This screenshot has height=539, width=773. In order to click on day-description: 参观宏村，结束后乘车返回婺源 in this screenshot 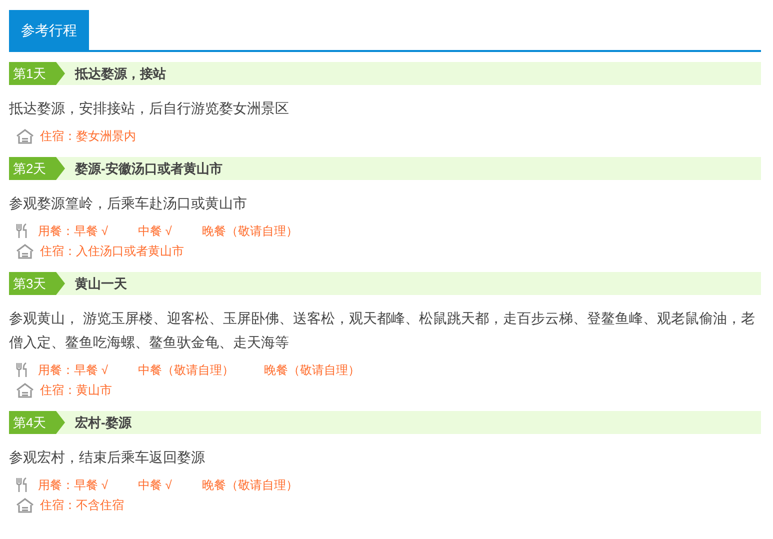, I will do `click(107, 457)`.